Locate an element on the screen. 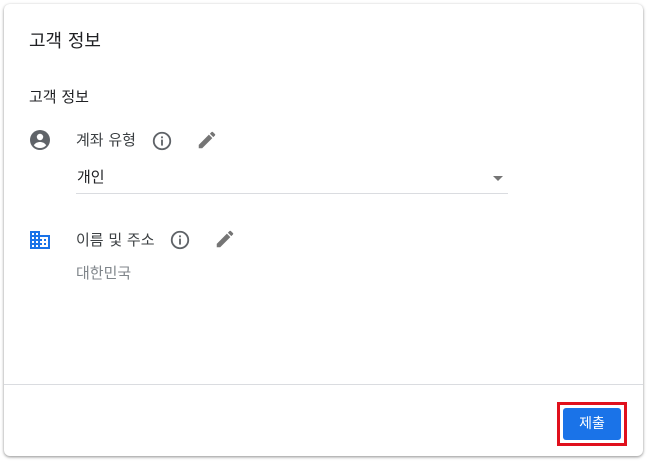 The image size is (648, 462). name-address-info-icon is located at coordinates (180, 240).